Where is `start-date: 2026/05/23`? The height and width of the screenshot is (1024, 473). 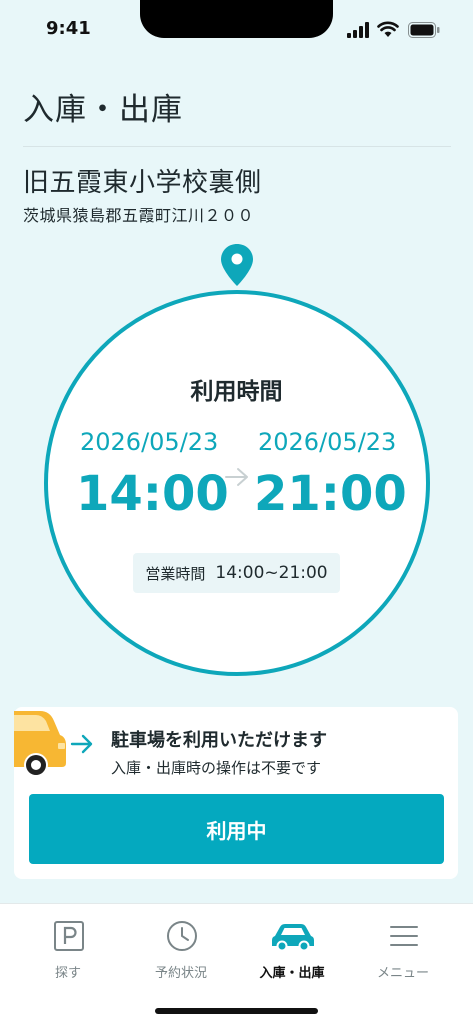
start-date: 2026/05/23 is located at coordinates (149, 442).